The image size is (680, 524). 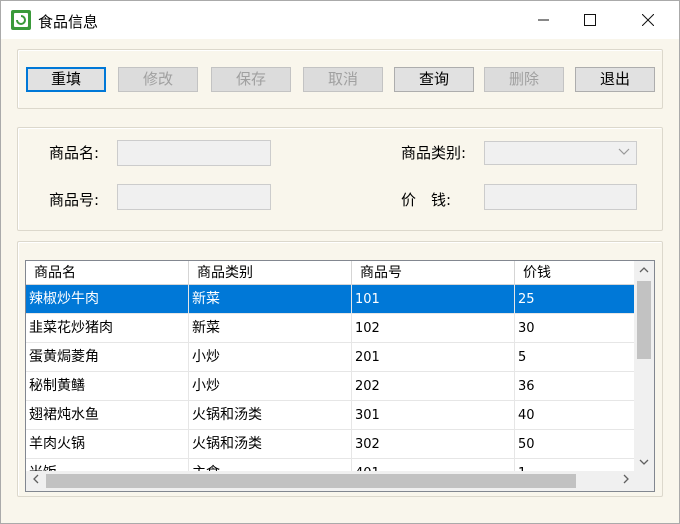 I want to click on product-name-input, so click(x=194, y=153).